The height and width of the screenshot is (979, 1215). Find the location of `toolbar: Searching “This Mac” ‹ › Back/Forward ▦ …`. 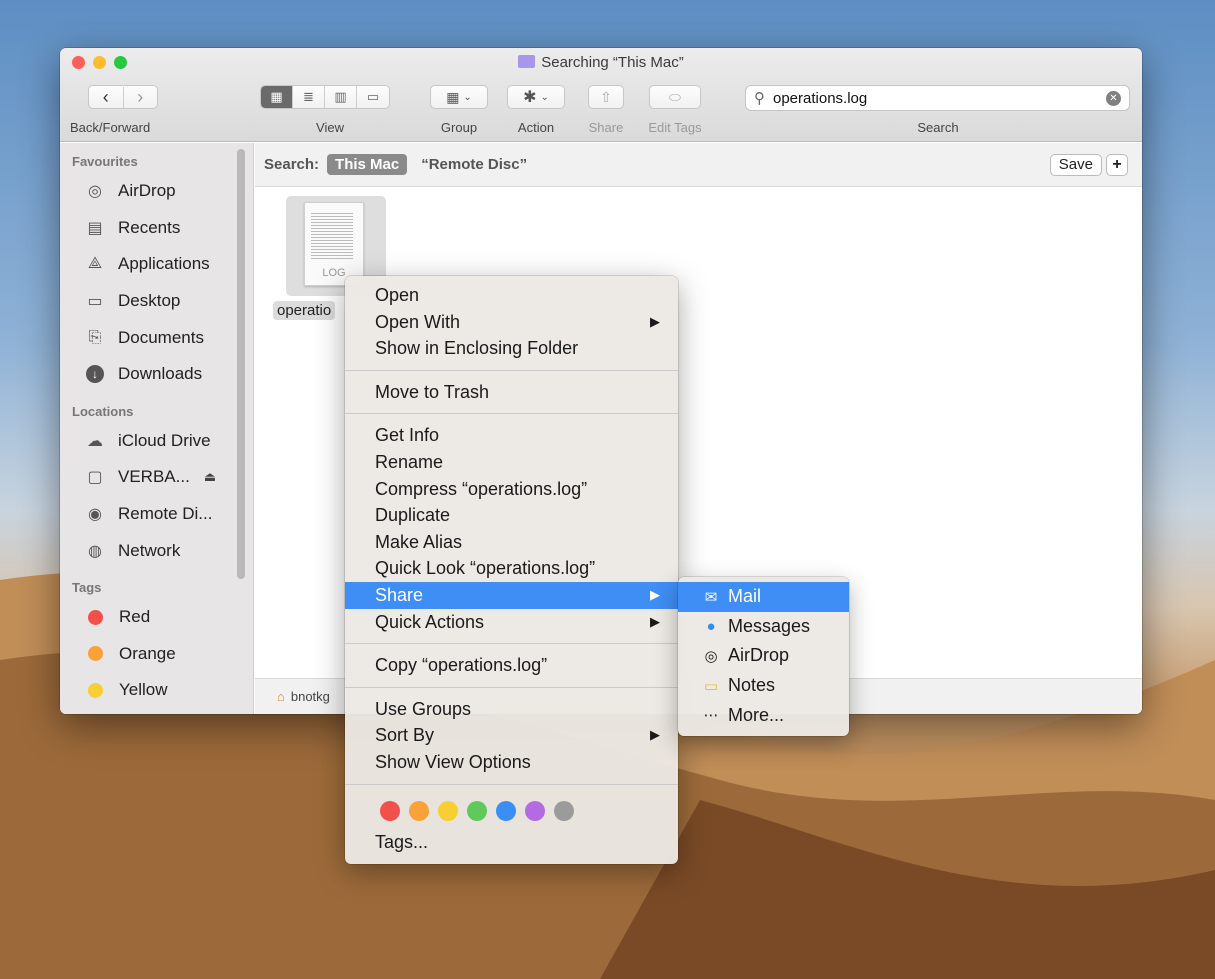

toolbar: Searching “This Mac” ‹ › Back/Forward ▦ … is located at coordinates (601, 95).